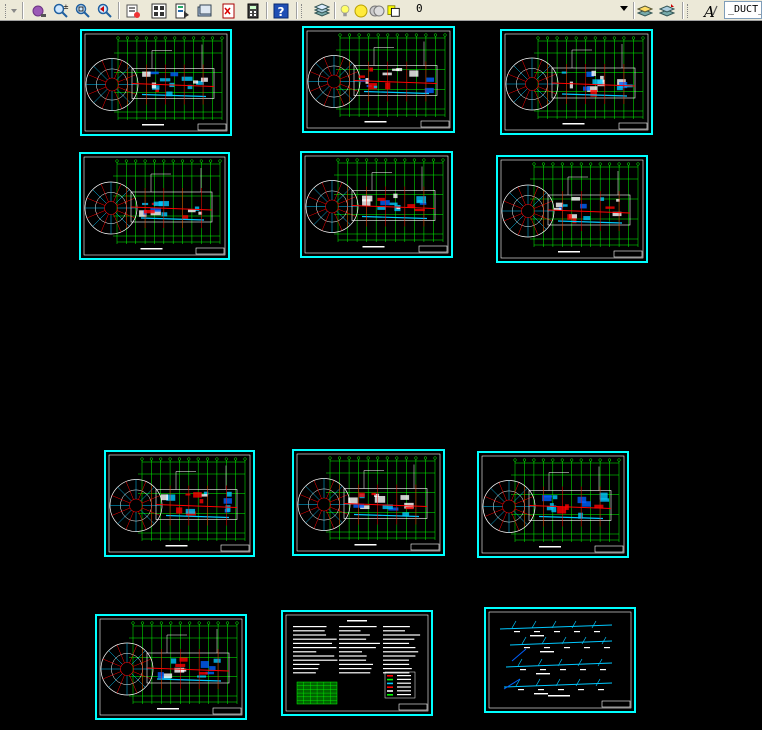 The width and height of the screenshot is (762, 730). I want to click on text-style-dropdown: _DUCT_, so click(743, 10).